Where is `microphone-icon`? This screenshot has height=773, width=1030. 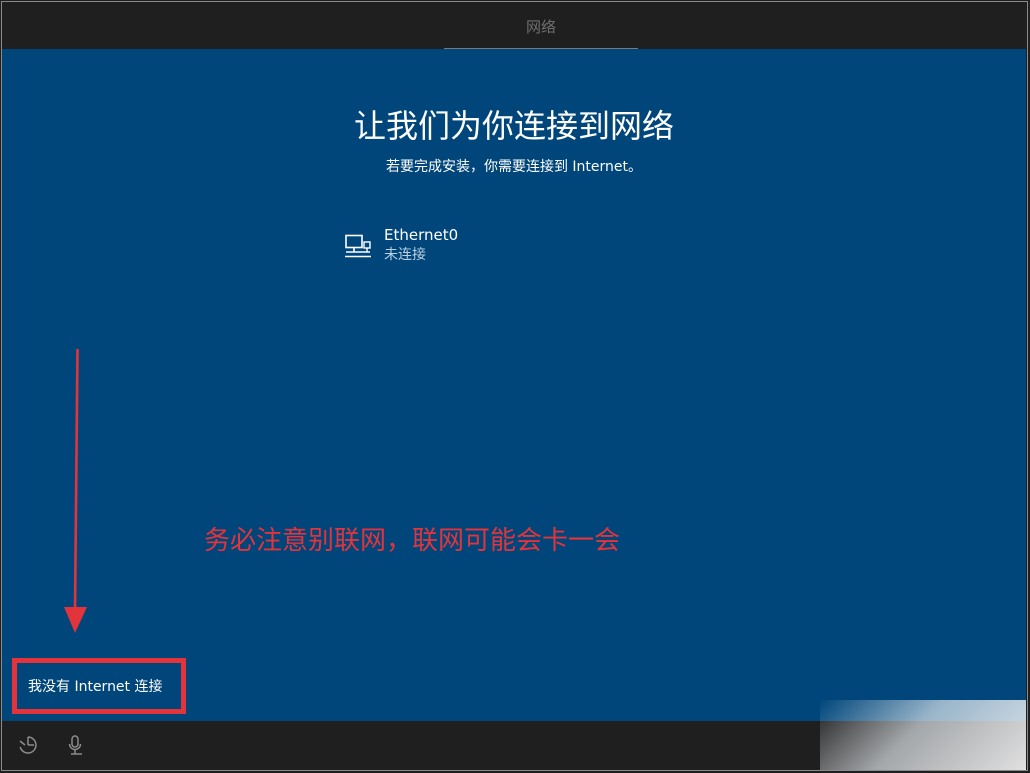 microphone-icon is located at coordinates (76, 745).